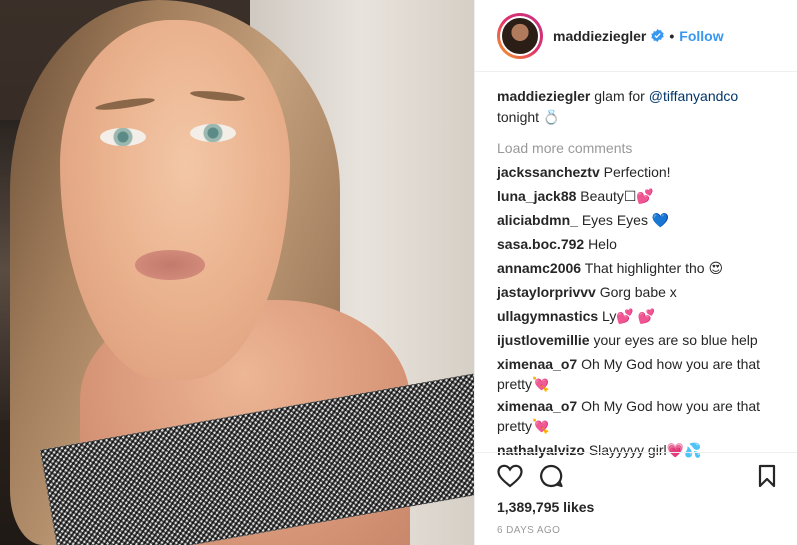  What do you see at coordinates (625, 220) in the screenshot?
I see `comment-text: Eyes Eyes 💙` at bounding box center [625, 220].